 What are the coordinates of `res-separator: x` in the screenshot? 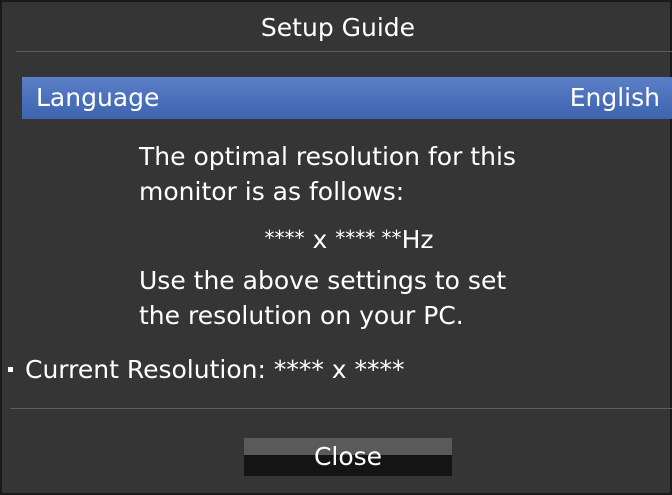 It's located at (320, 239).